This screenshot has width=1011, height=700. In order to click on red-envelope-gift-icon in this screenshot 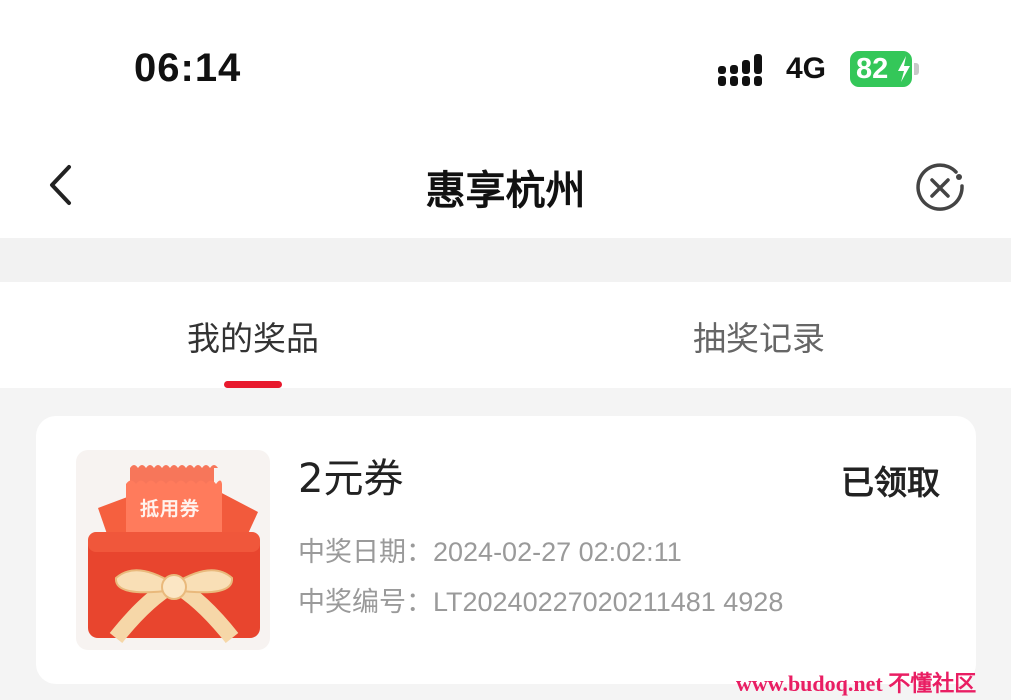, I will do `click(174, 554)`.